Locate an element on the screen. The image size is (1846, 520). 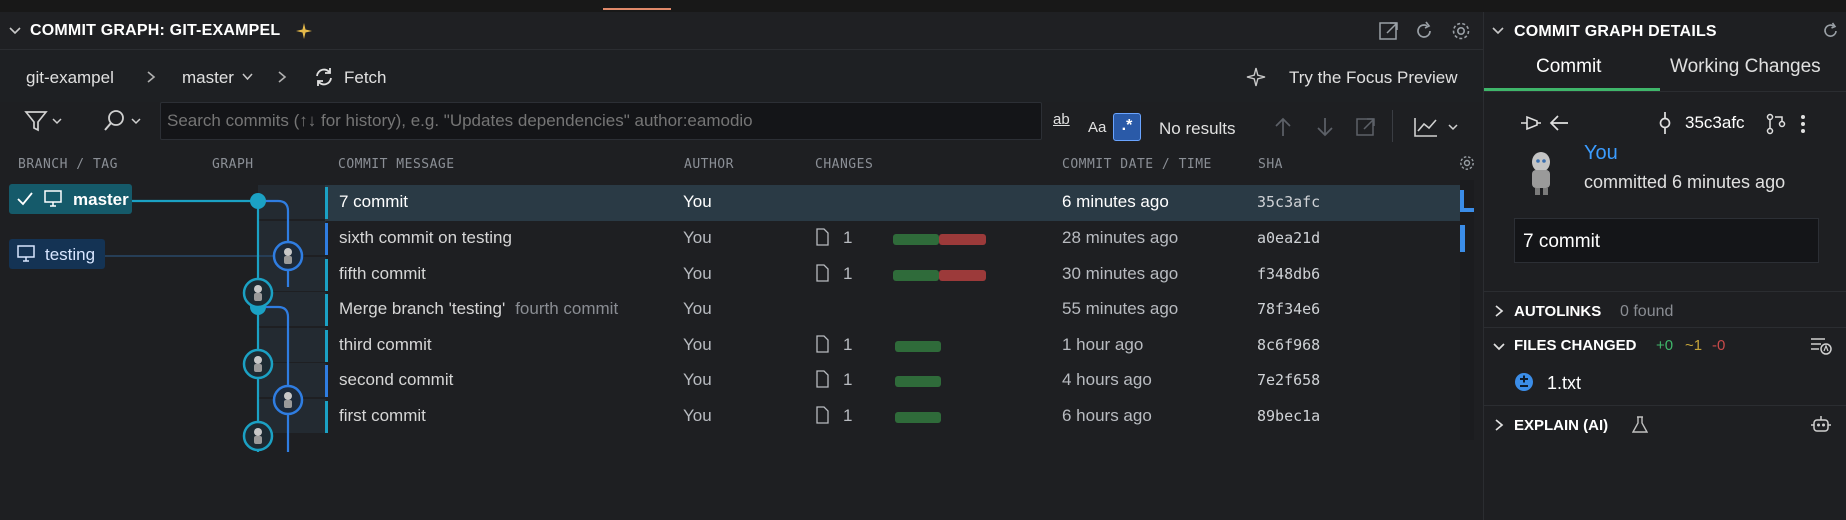
view-options-icon is located at coordinates (1821, 346).